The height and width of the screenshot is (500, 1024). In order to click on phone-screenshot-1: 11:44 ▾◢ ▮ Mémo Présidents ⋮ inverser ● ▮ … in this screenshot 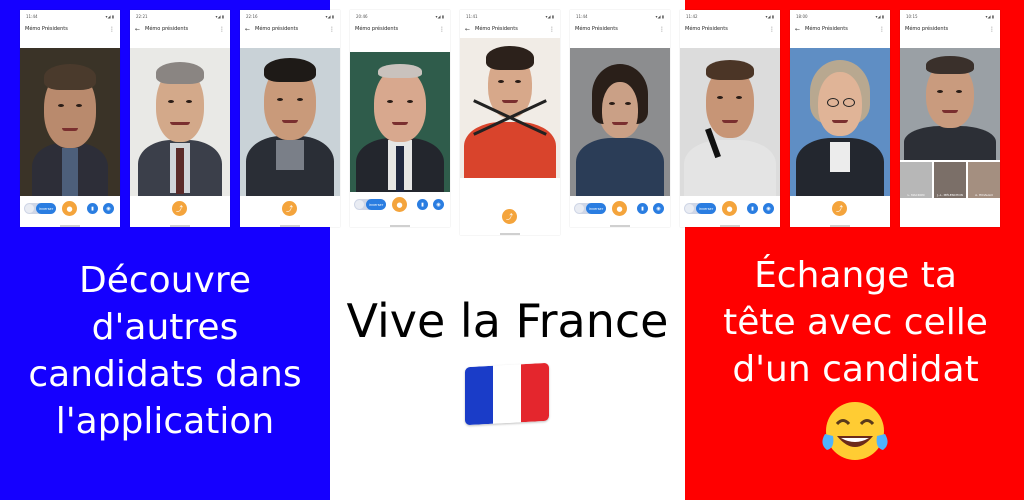, I will do `click(70, 118)`.